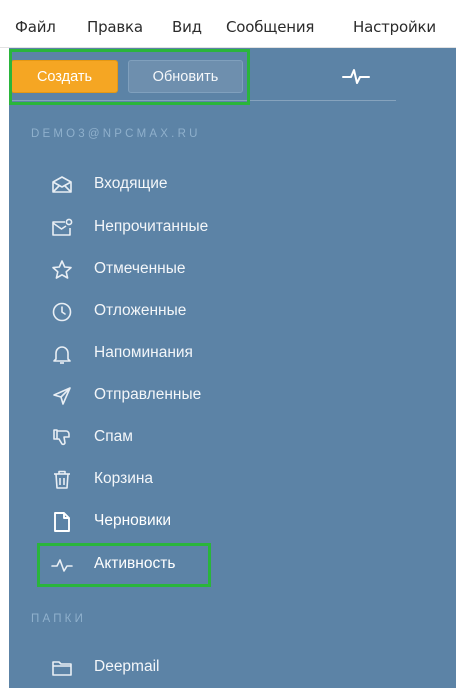 The height and width of the screenshot is (688, 456). What do you see at coordinates (35, 27) in the screenshot?
I see `menu-file: Файл` at bounding box center [35, 27].